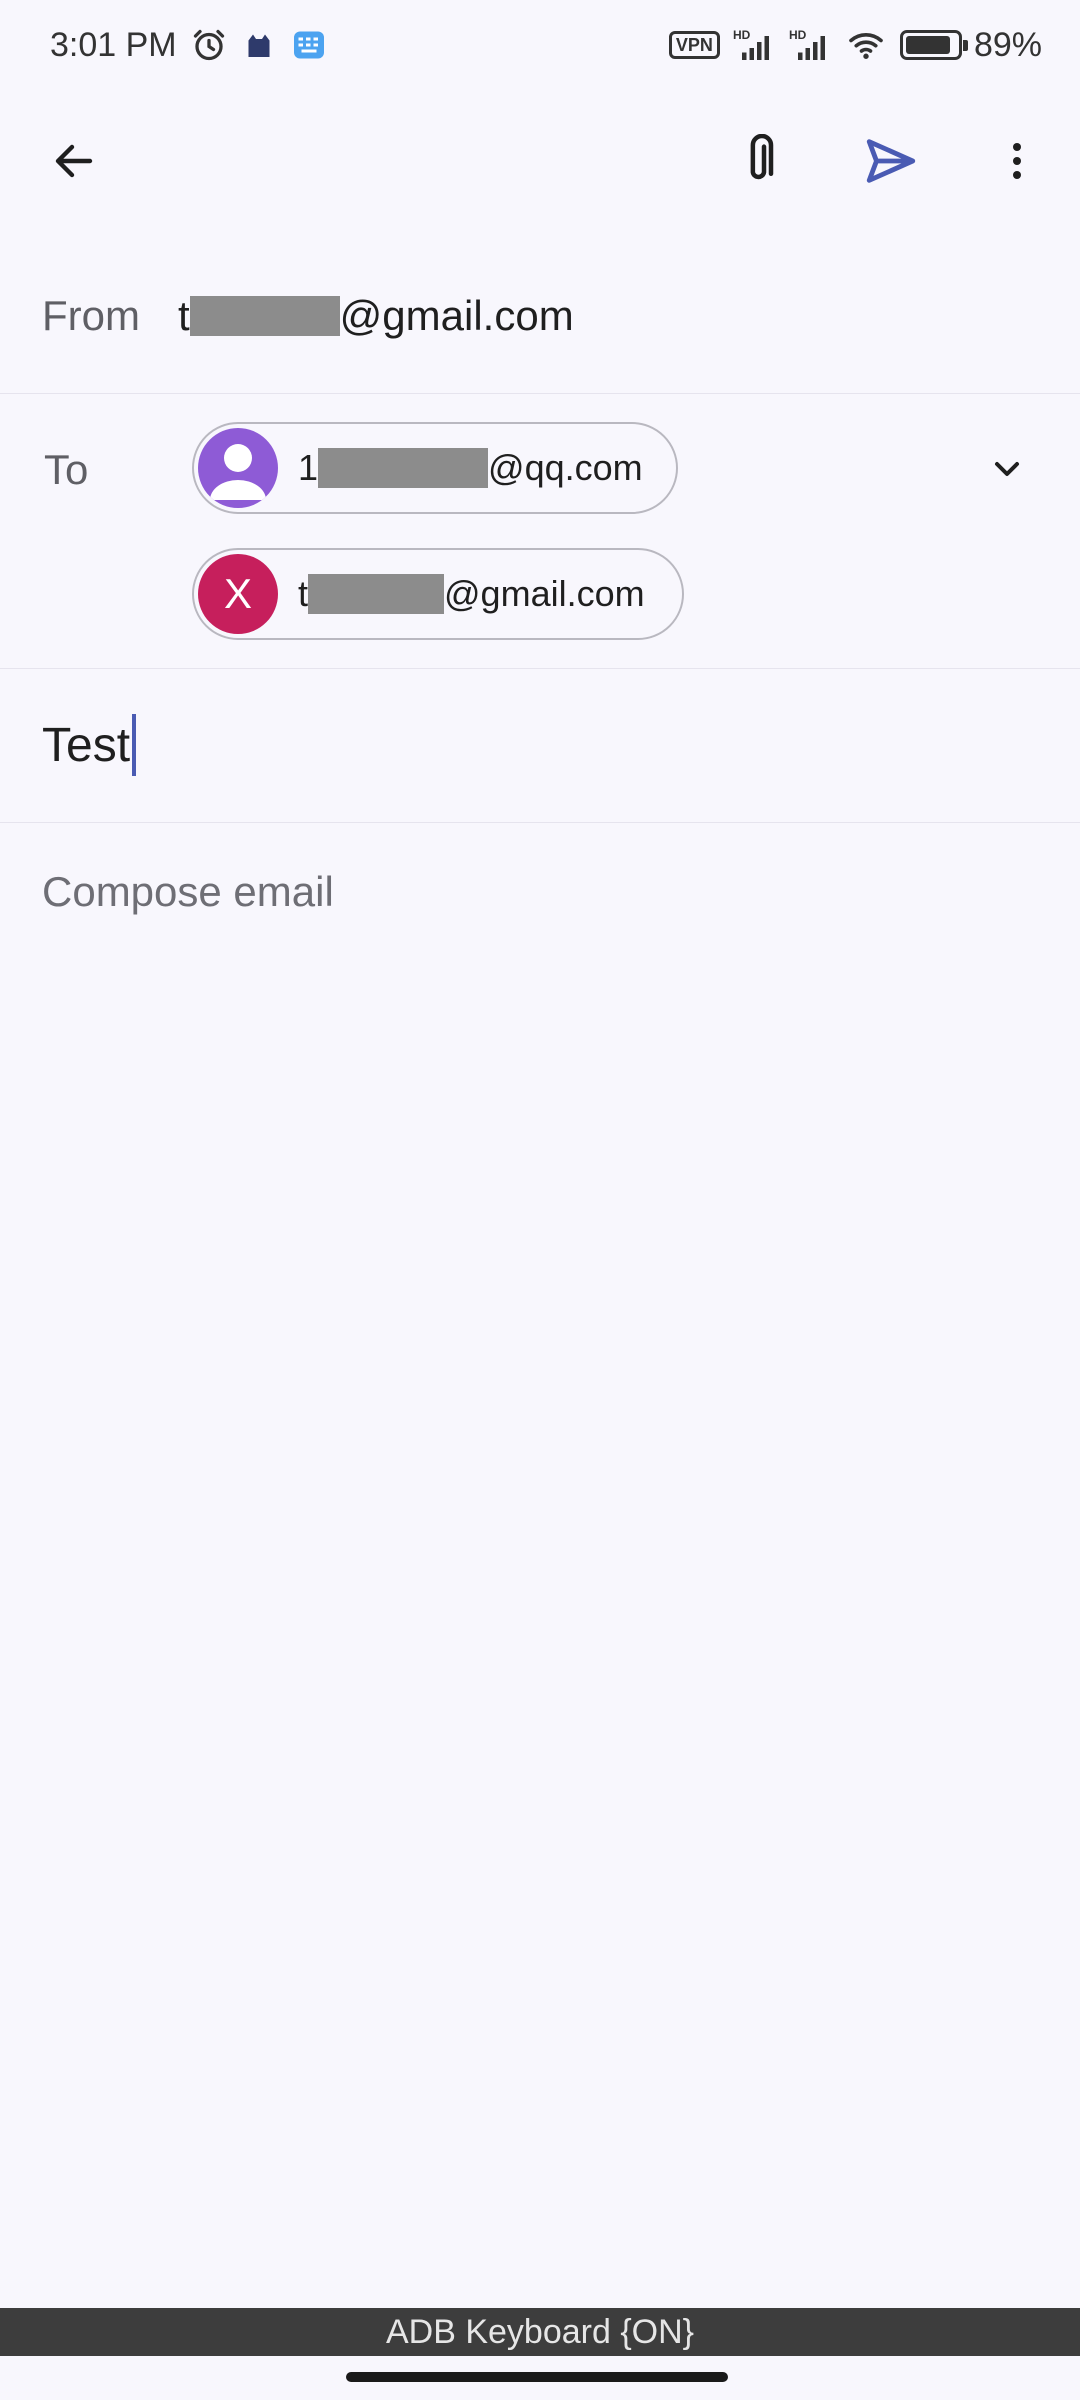  I want to click on attach-button, so click(764, 161).